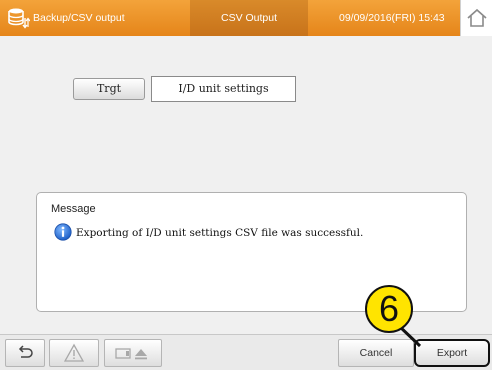  Describe the element at coordinates (246, 352) in the screenshot. I see `footer-bar: Cancel Export` at that location.